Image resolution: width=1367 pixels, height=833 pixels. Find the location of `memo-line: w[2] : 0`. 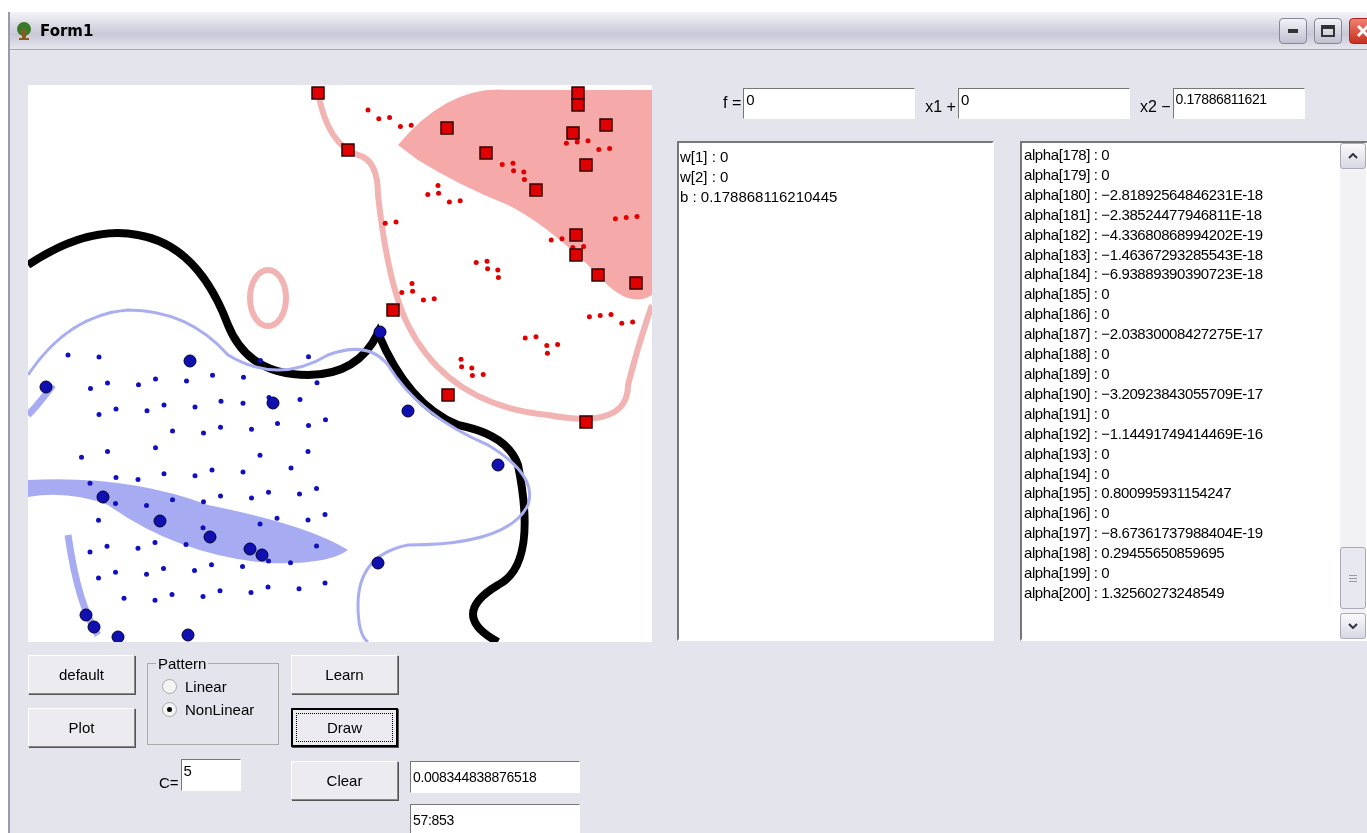

memo-line: w[2] : 0 is located at coordinates (705, 176).